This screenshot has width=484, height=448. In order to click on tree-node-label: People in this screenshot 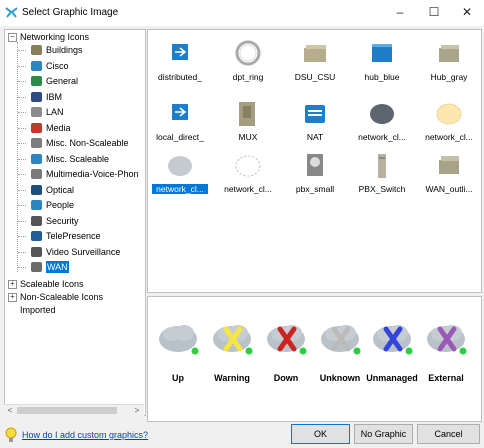, I will do `click(60, 205)`.